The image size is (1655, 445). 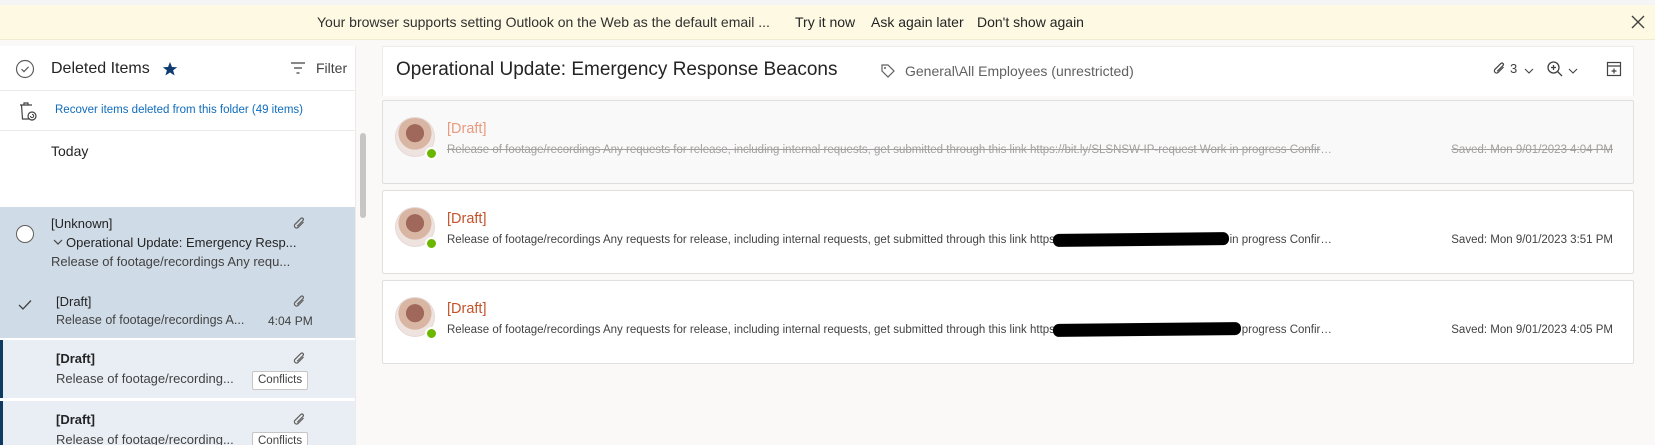 What do you see at coordinates (1532, 330) in the screenshot?
I see `saved-timestamp: Saved: Mon 9/01/2023 4:05 PM` at bounding box center [1532, 330].